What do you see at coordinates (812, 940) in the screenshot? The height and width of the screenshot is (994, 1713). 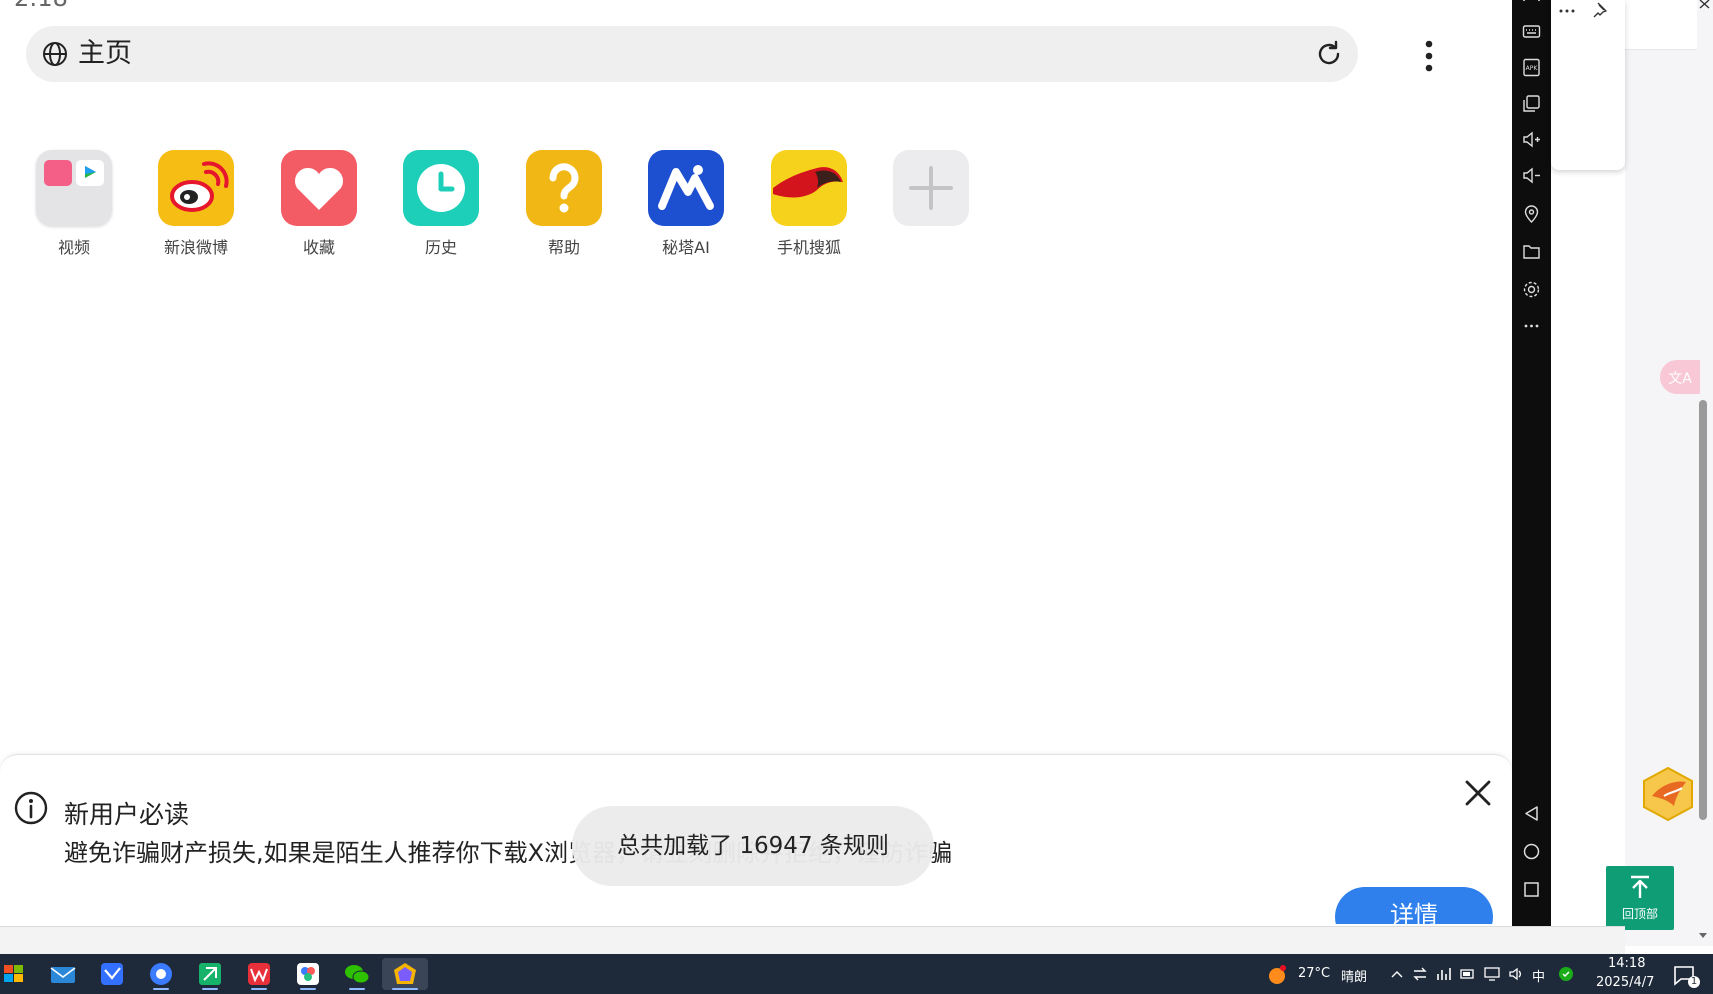 I see `window-bottom-strip` at bounding box center [812, 940].